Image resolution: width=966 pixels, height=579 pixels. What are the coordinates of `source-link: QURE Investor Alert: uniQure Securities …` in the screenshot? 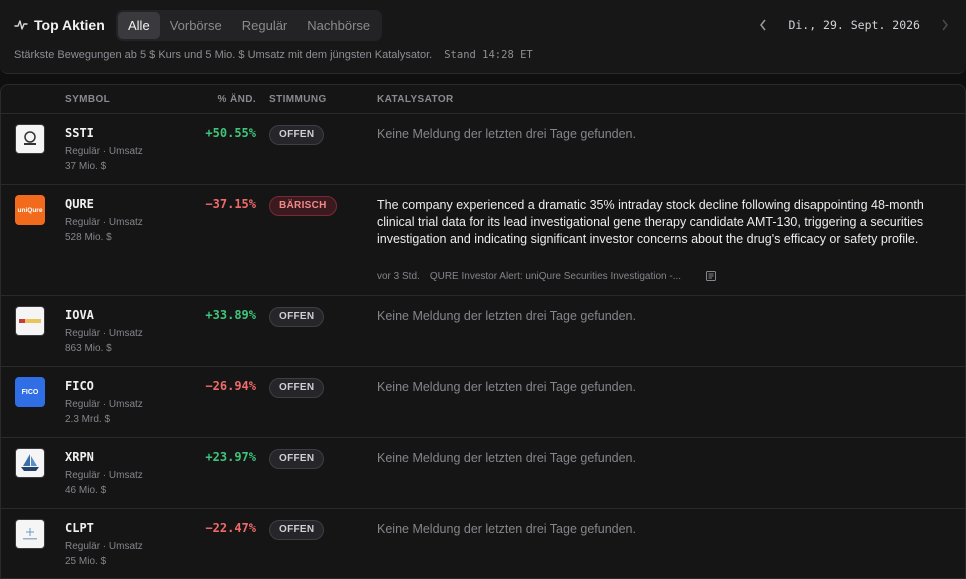 It's located at (555, 276).